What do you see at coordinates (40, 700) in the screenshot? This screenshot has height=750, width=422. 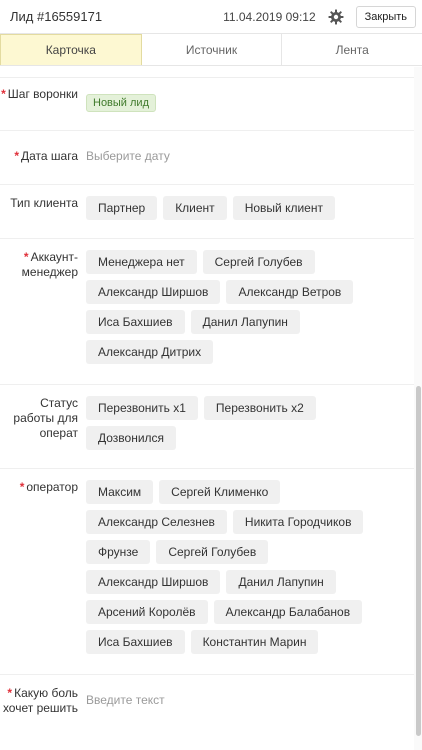 I see `field-label: * Какую боль хочет решить` at bounding box center [40, 700].